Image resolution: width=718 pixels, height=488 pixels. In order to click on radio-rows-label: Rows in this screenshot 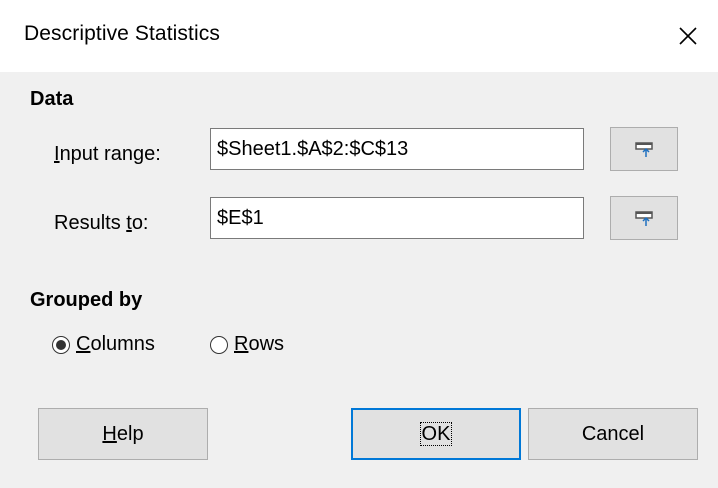, I will do `click(259, 344)`.